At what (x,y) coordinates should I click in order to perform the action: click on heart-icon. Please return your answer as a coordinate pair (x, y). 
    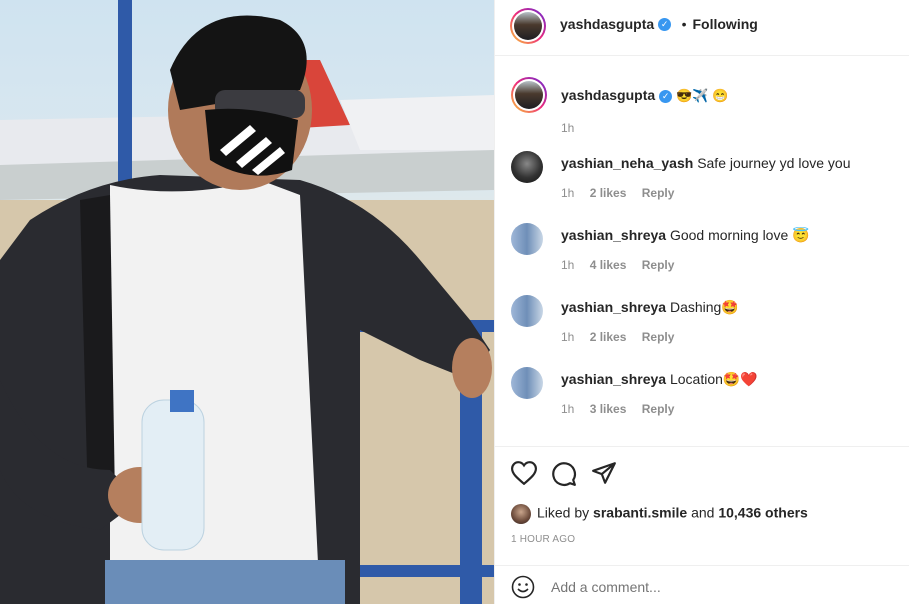
    Looking at the image, I should click on (524, 473).